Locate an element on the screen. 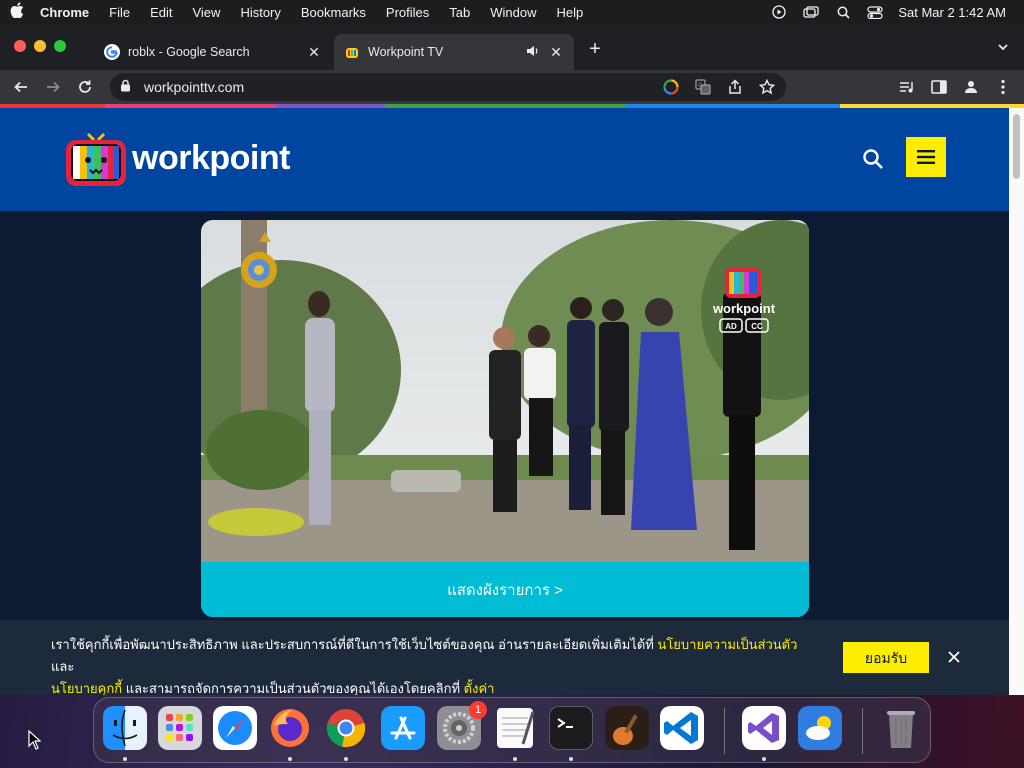 This screenshot has width=1024, height=768. page-scrollbar is located at coordinates (1016, 401).